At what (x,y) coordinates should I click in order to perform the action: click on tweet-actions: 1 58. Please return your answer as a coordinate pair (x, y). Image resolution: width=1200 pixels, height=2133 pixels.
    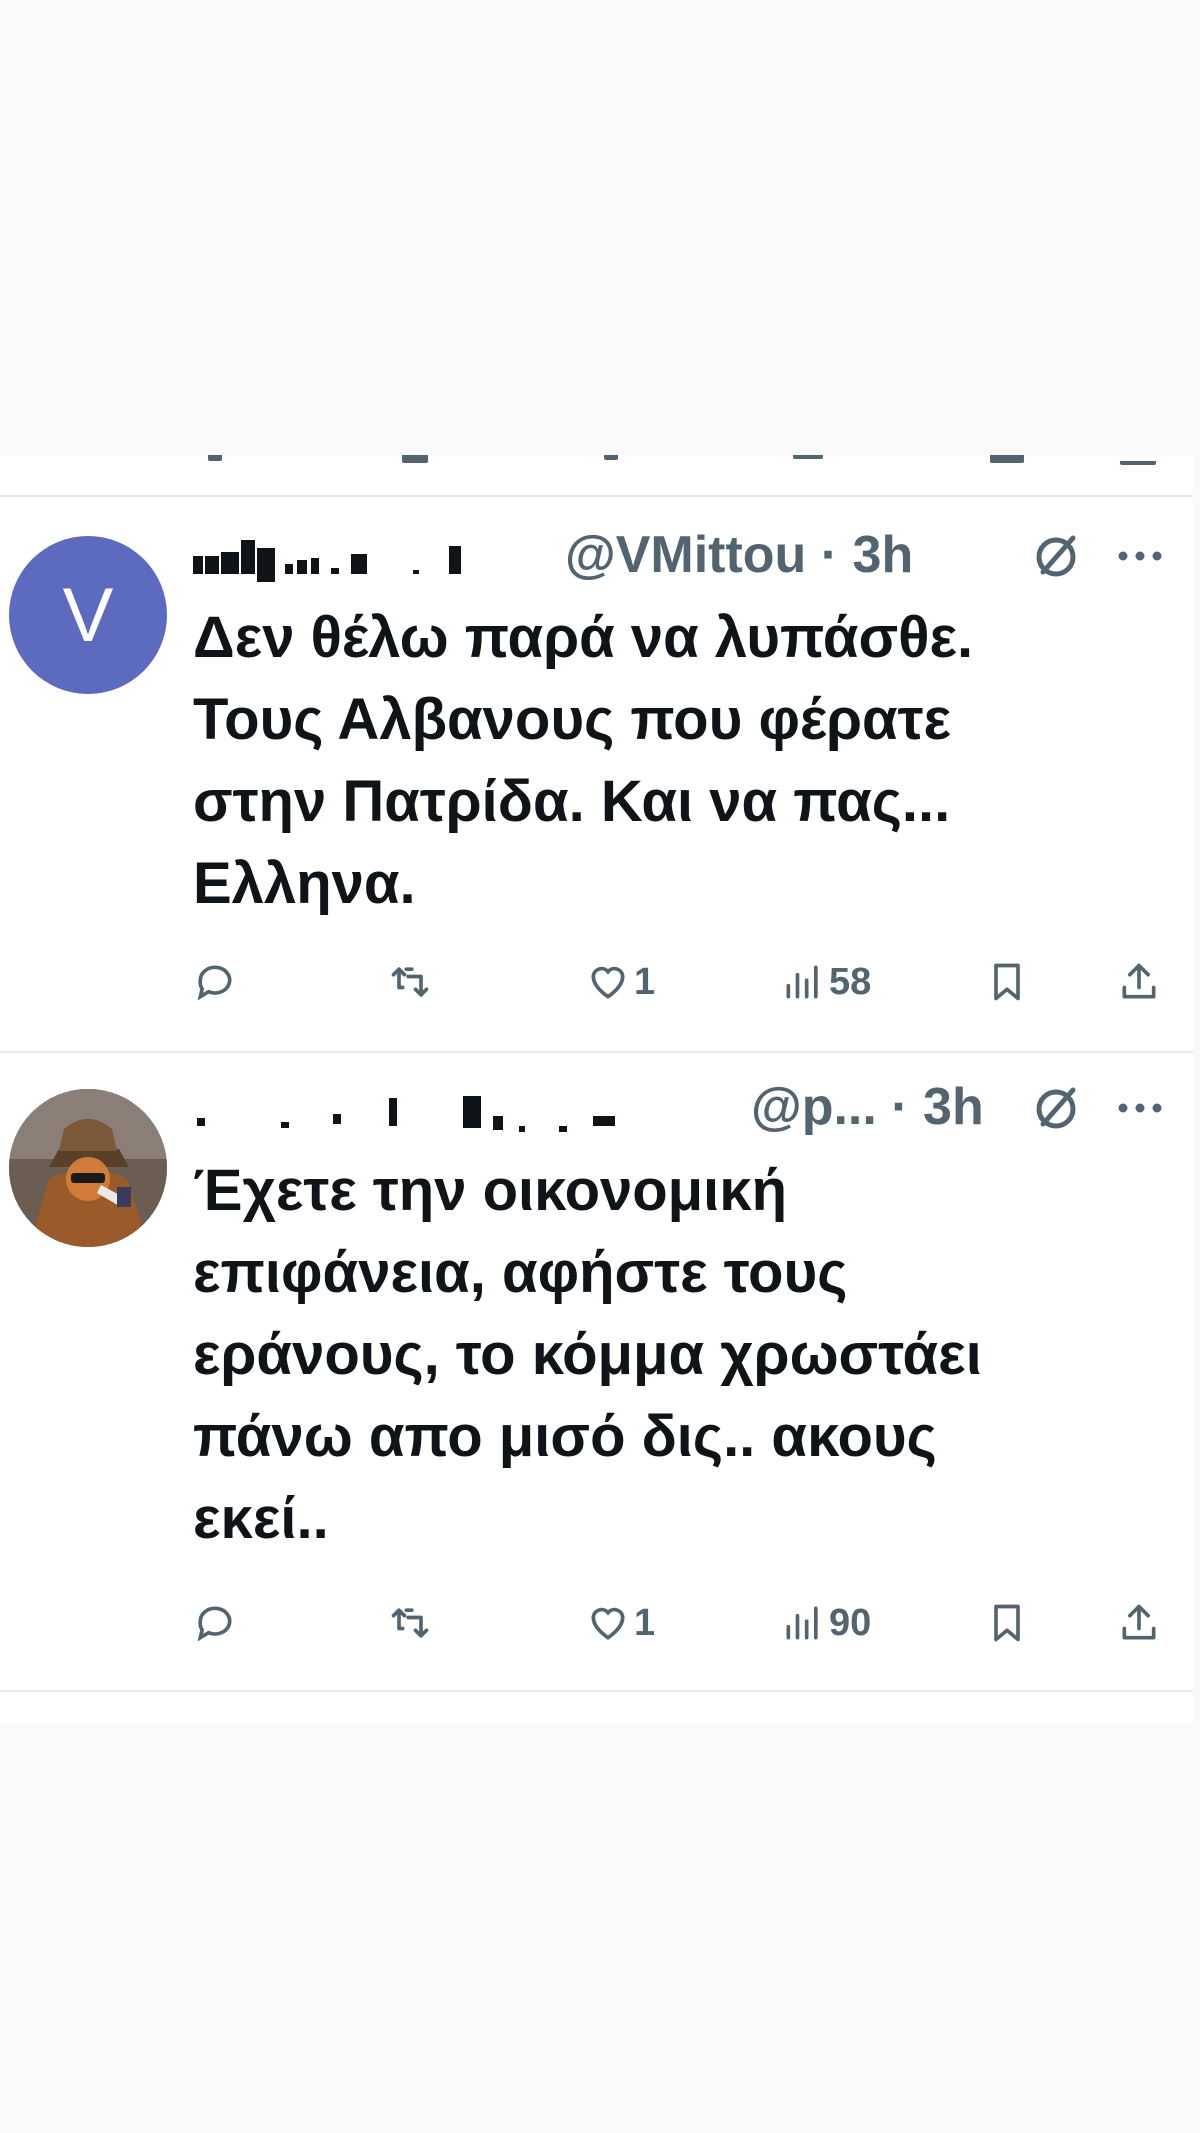
    Looking at the image, I should click on (678, 982).